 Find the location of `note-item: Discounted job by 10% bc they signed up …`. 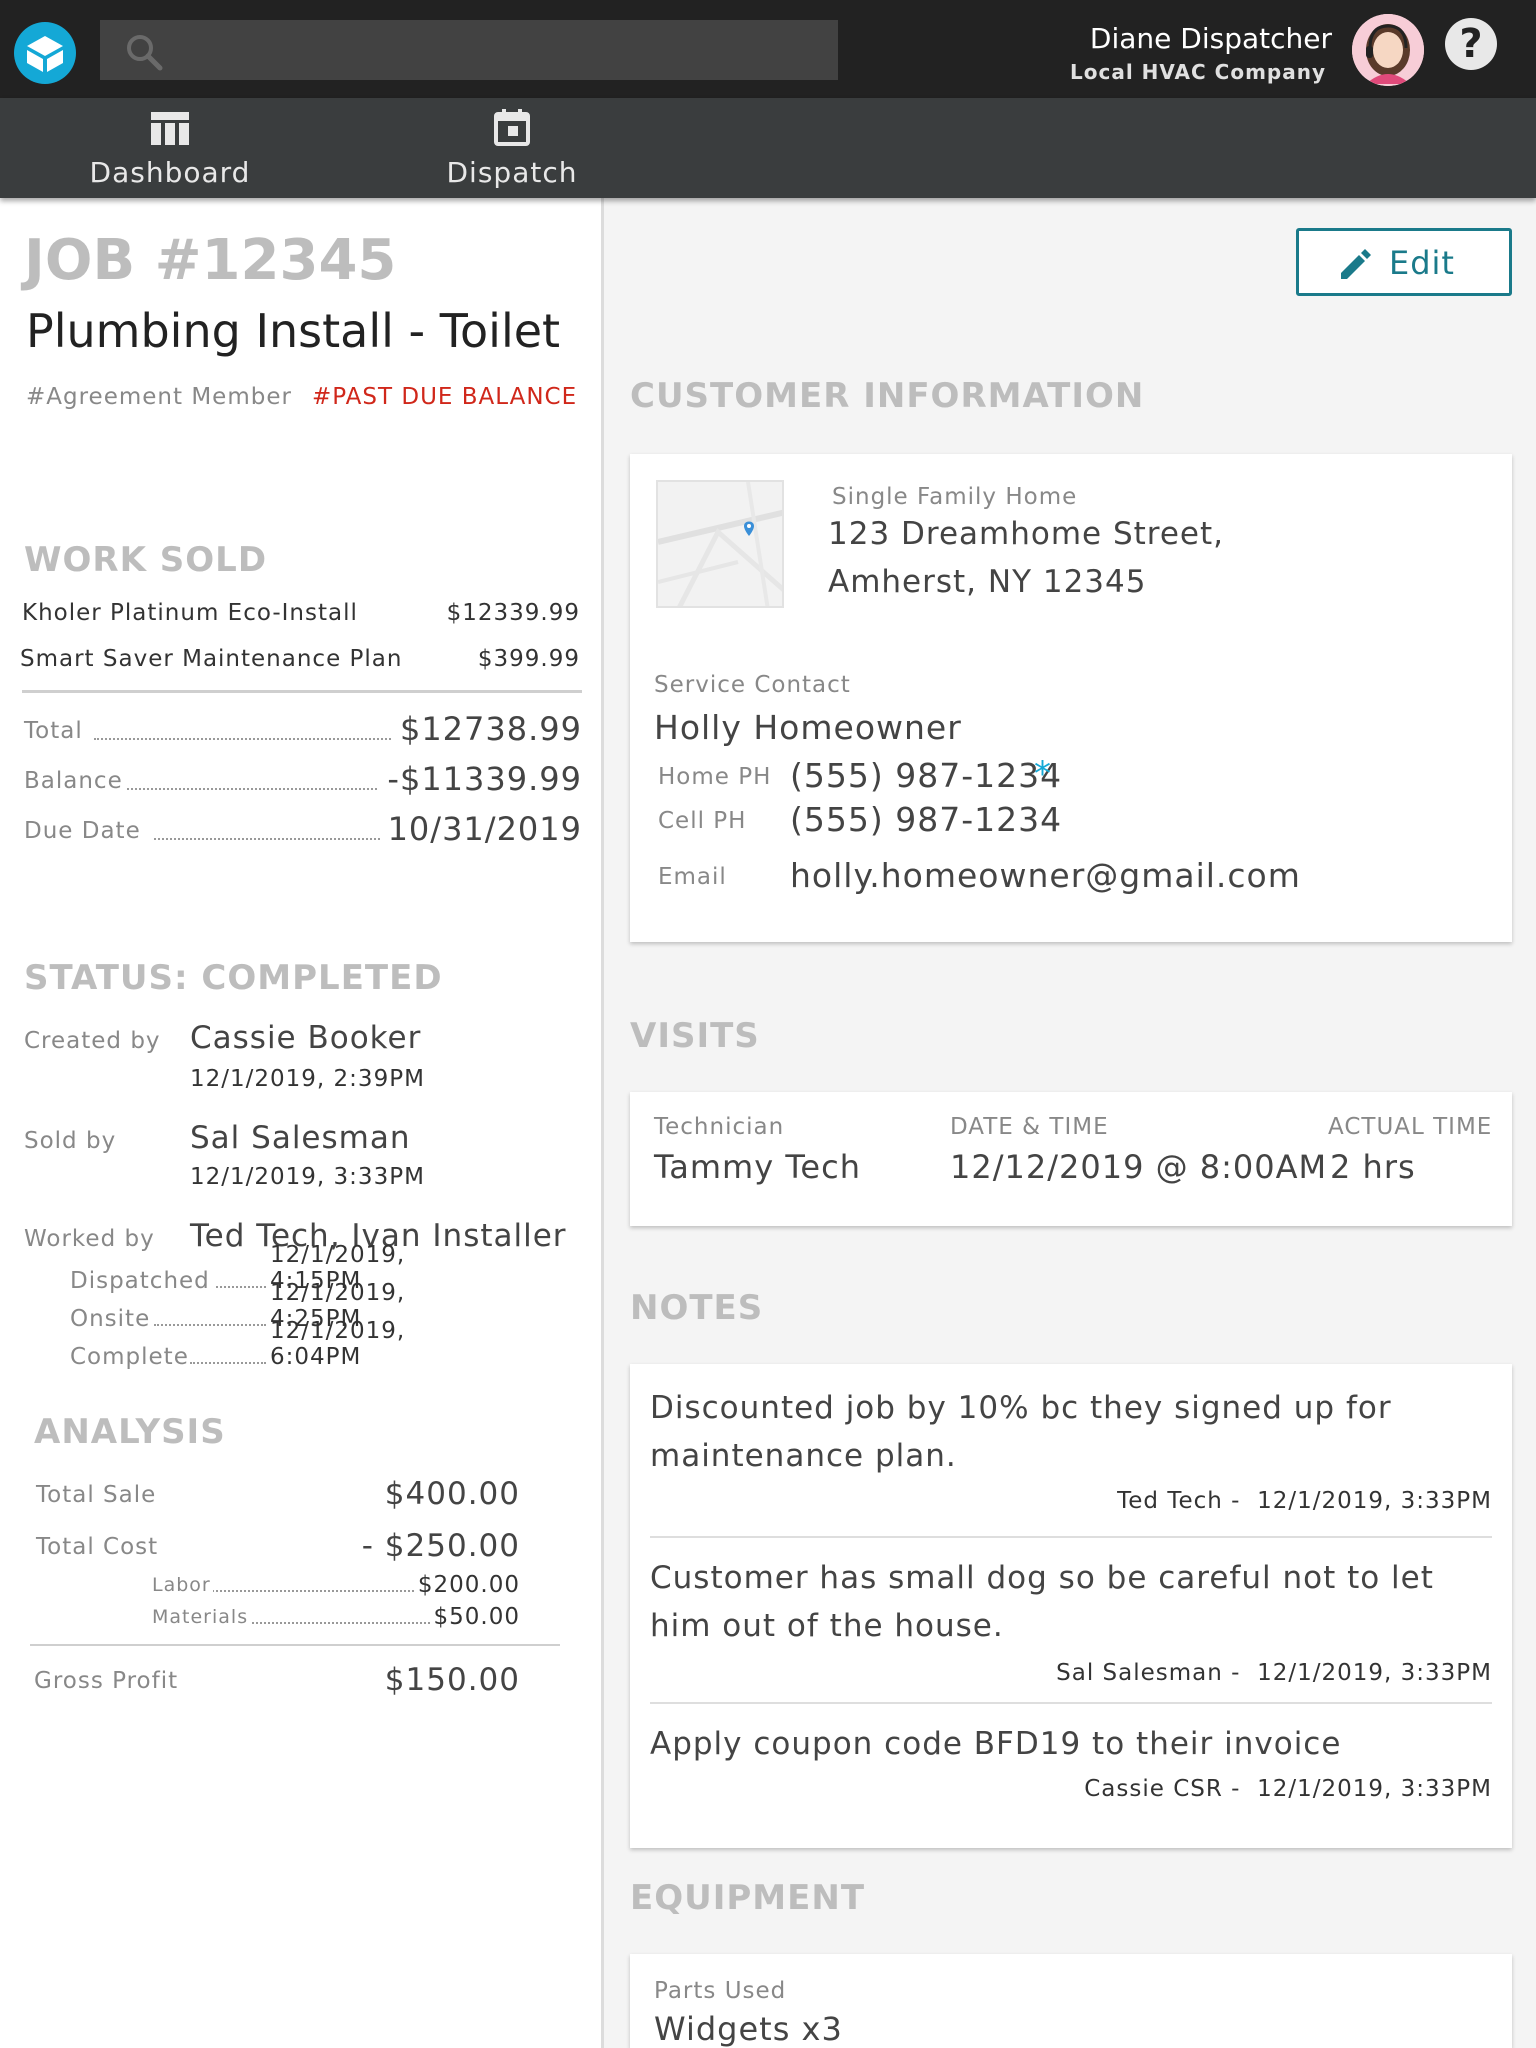

note-item: Discounted job by 10% bc they signed up … is located at coordinates (1071, 1454).